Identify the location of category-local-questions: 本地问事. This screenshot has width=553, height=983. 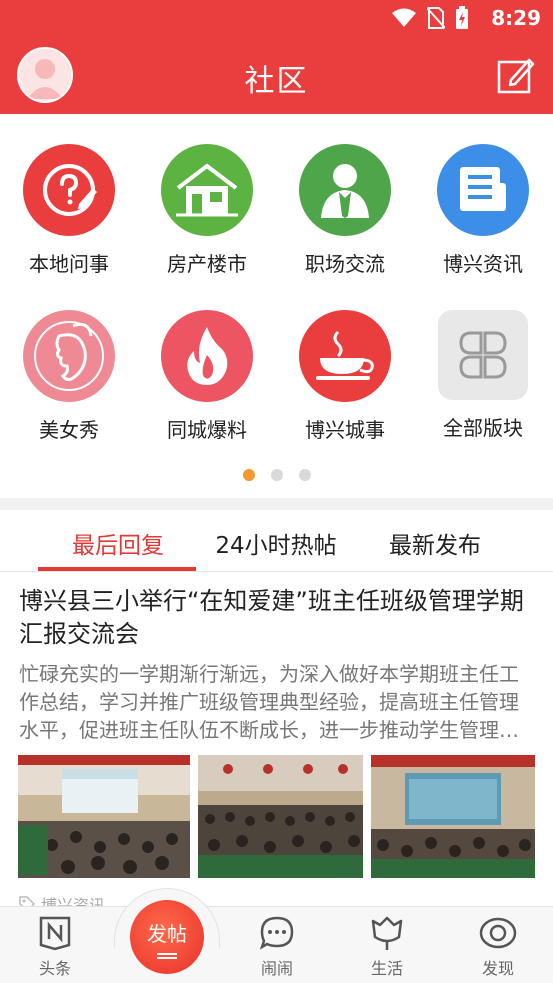
(69, 210).